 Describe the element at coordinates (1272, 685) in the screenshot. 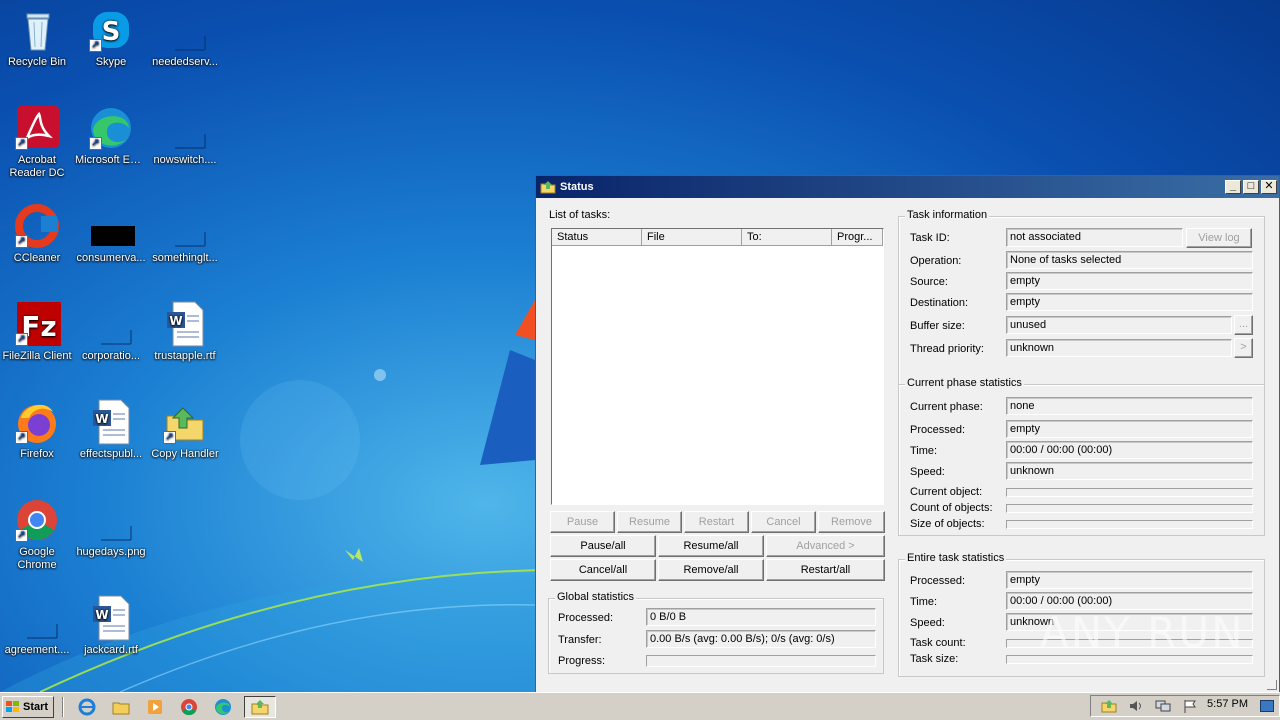

I see `resize-grip-icon` at that location.